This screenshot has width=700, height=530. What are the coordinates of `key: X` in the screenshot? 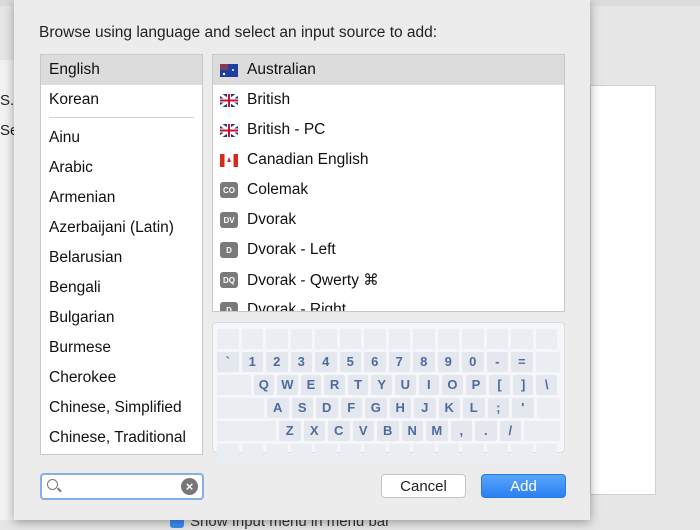 It's located at (314, 431).